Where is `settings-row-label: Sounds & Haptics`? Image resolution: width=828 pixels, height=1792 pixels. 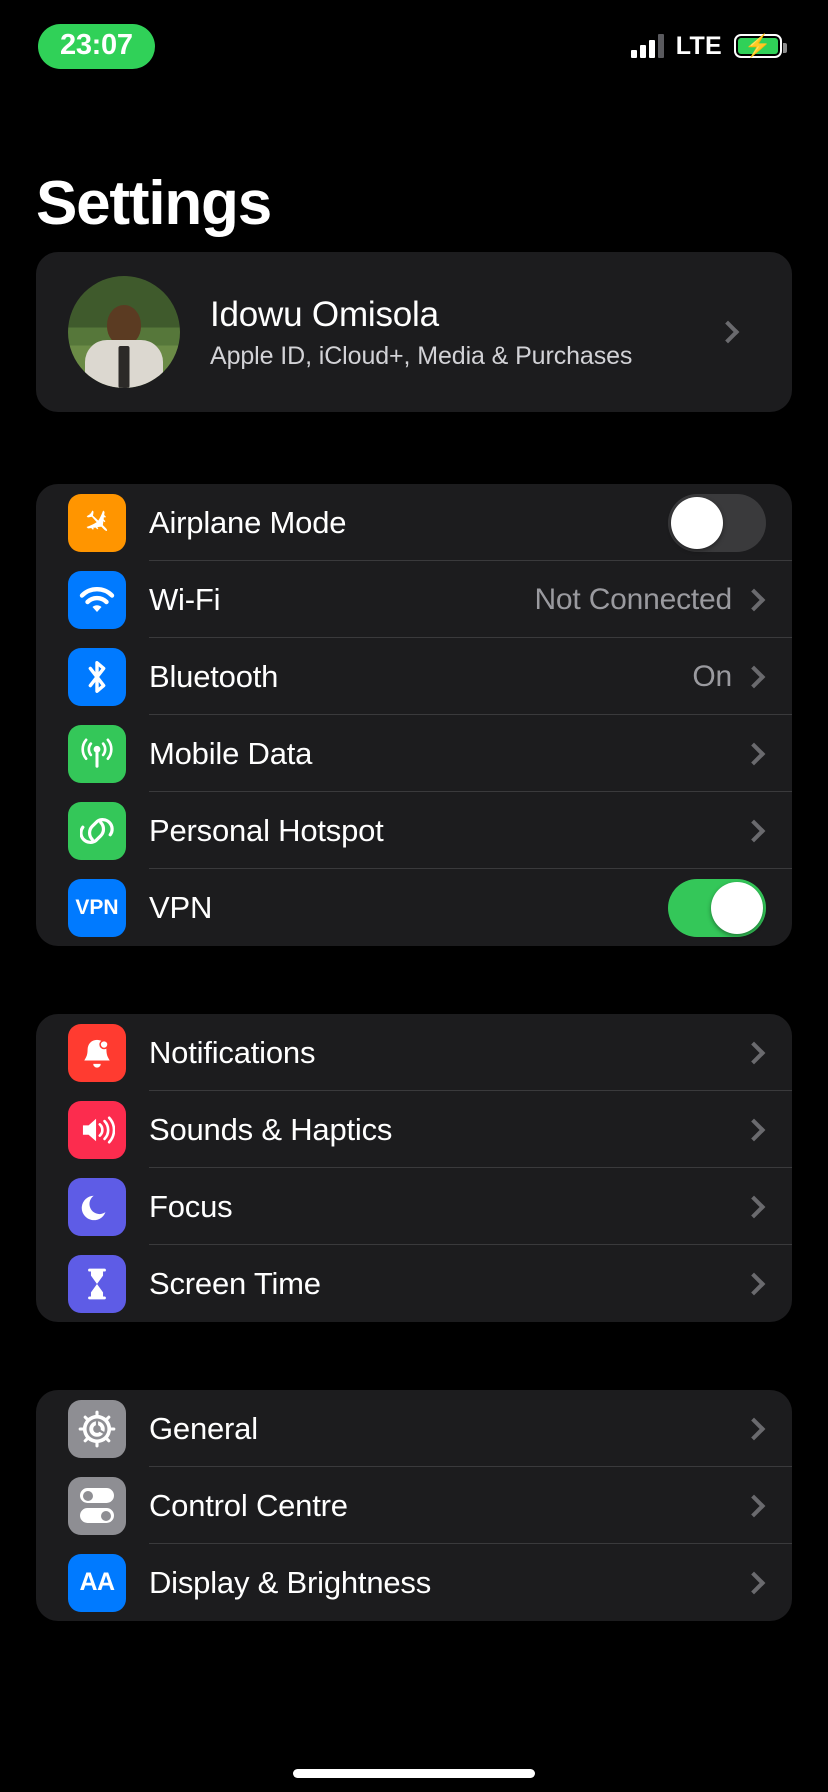
settings-row-label: Sounds & Haptics is located at coordinates (271, 1129).